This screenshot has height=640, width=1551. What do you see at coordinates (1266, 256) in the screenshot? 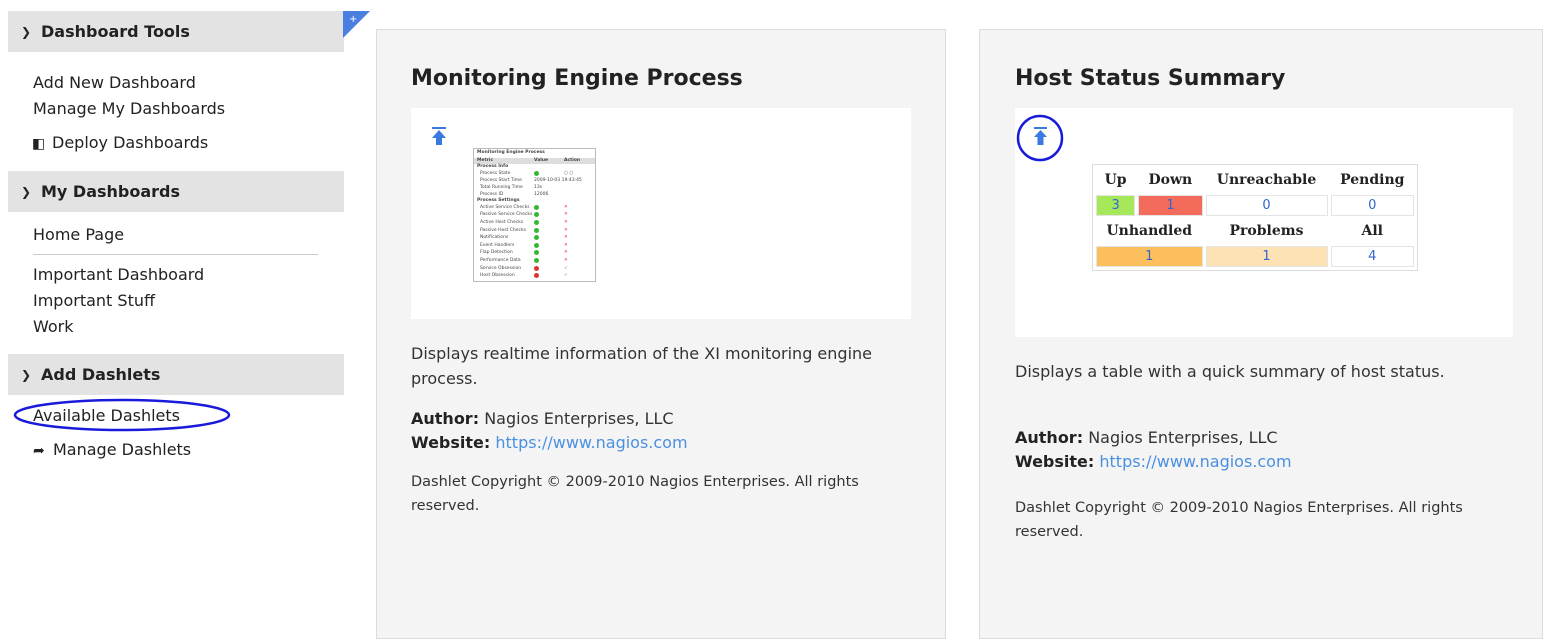
I see `problems-count: 1` at bounding box center [1266, 256].